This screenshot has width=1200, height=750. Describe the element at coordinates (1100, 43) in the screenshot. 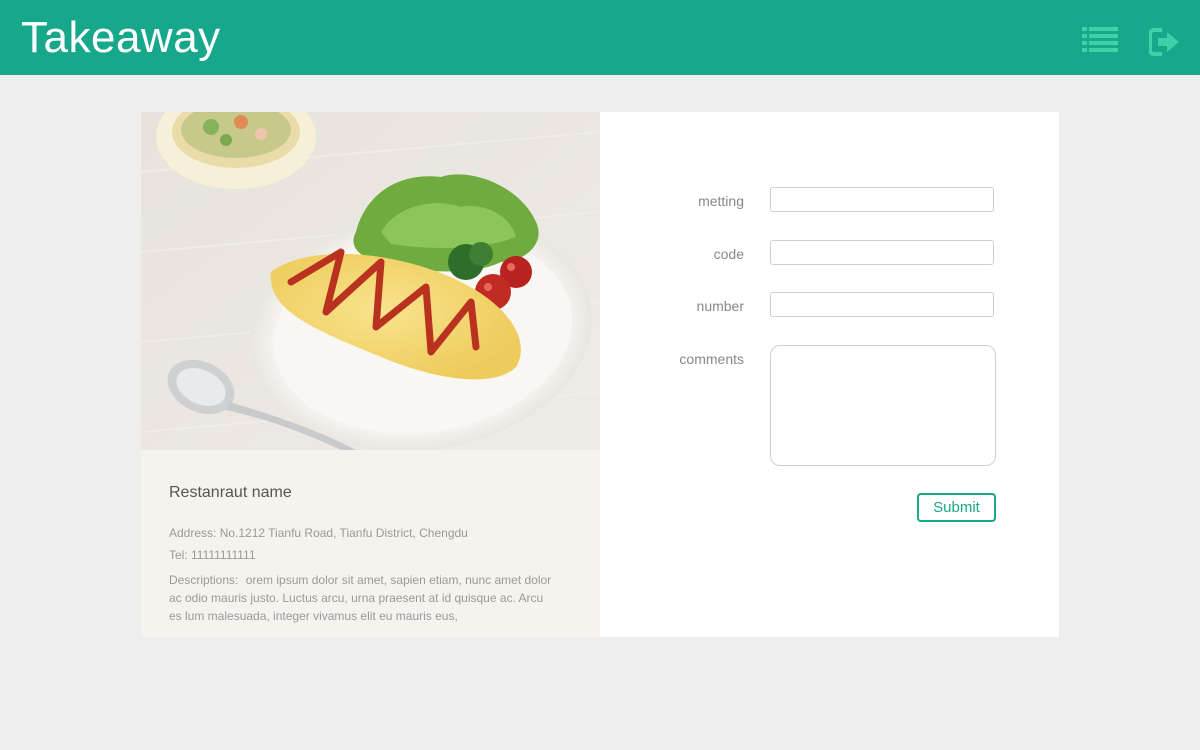

I see `list-icon` at that location.